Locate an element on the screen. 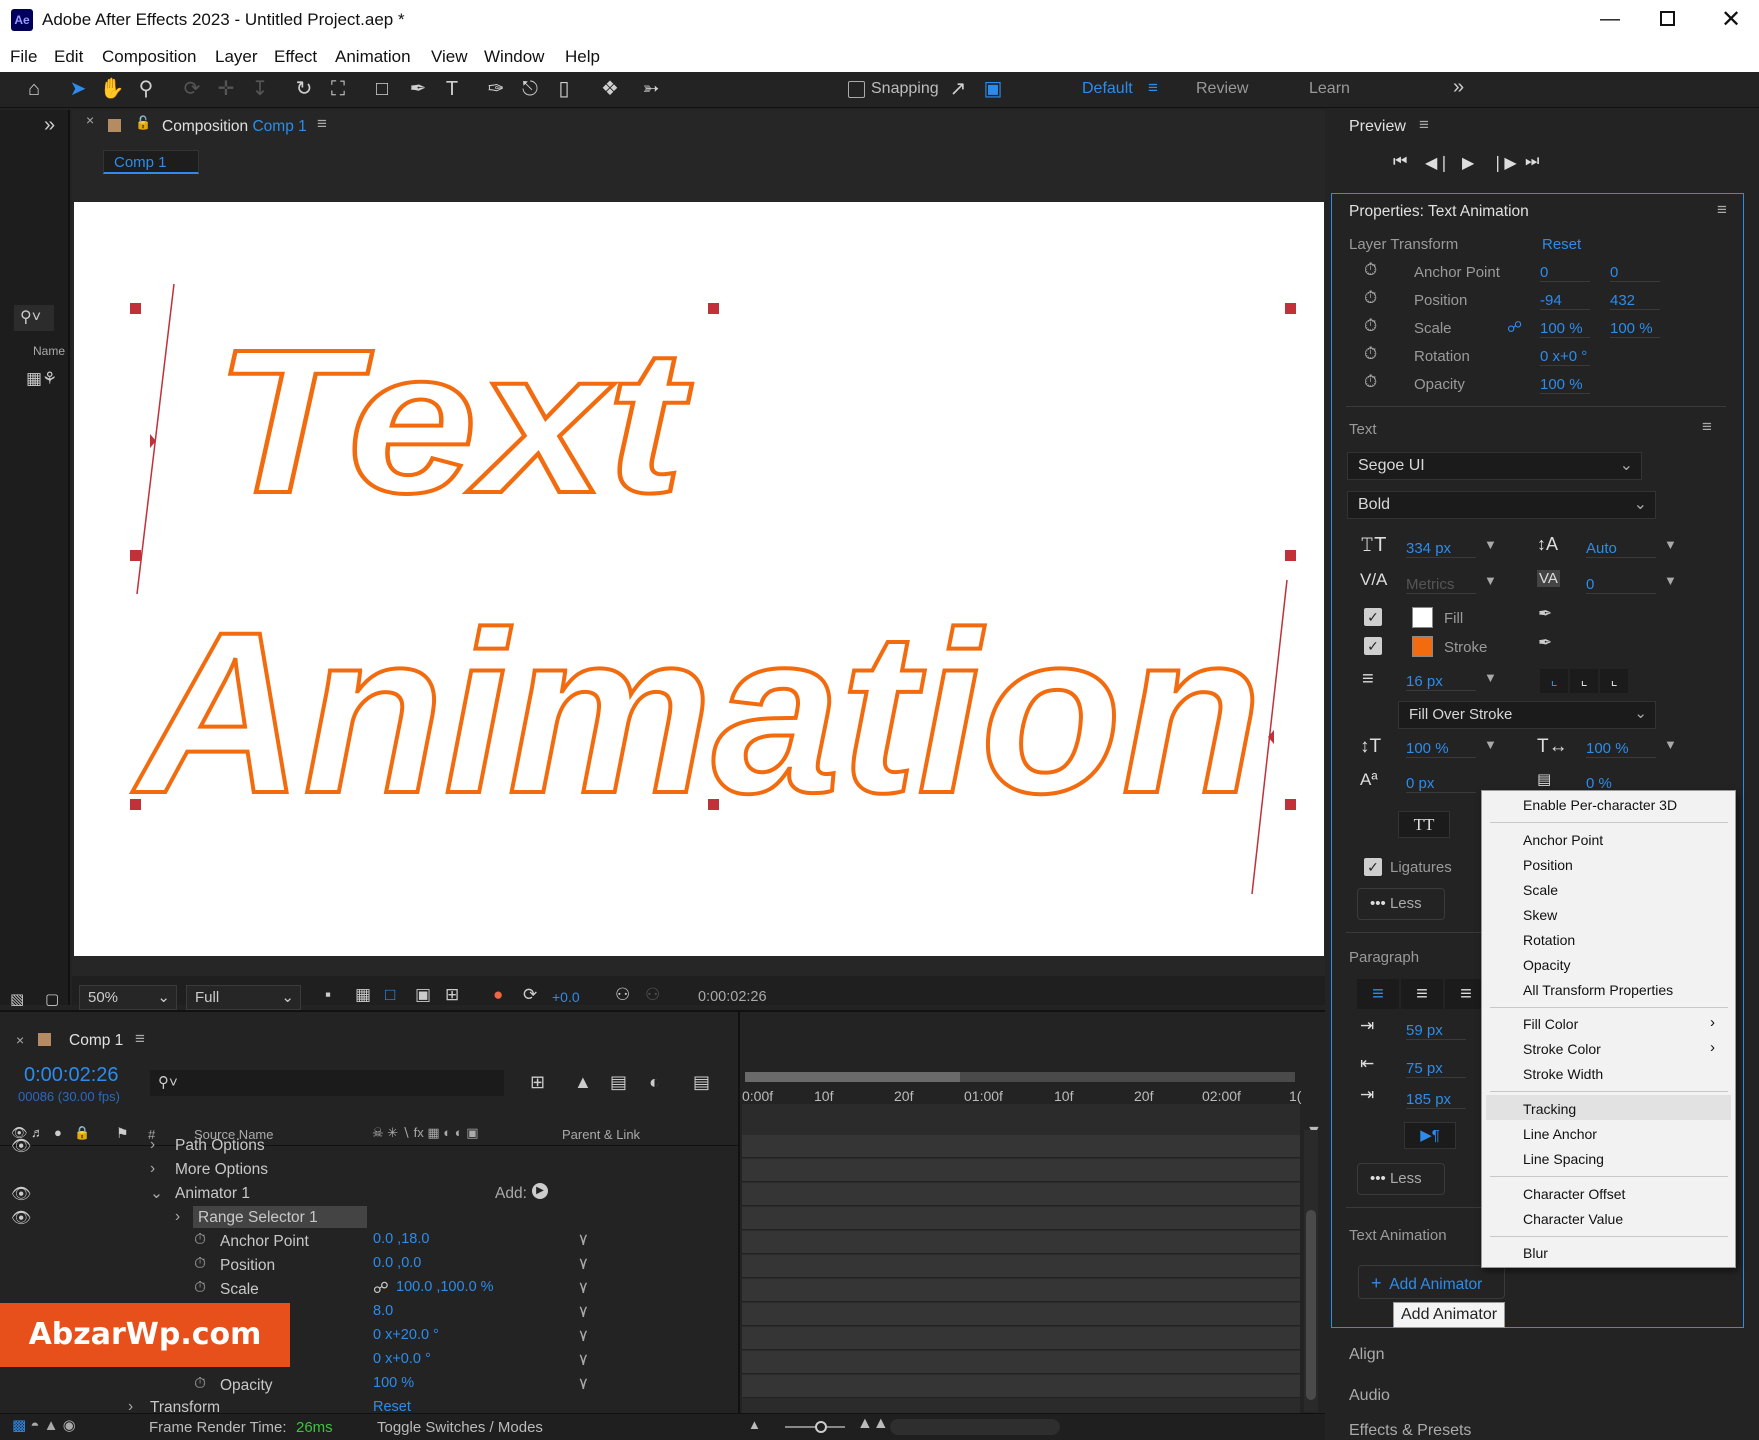 Image resolution: width=1759 pixels, height=1440 pixels. chevron-right-icon: › is located at coordinates (152, 1145).